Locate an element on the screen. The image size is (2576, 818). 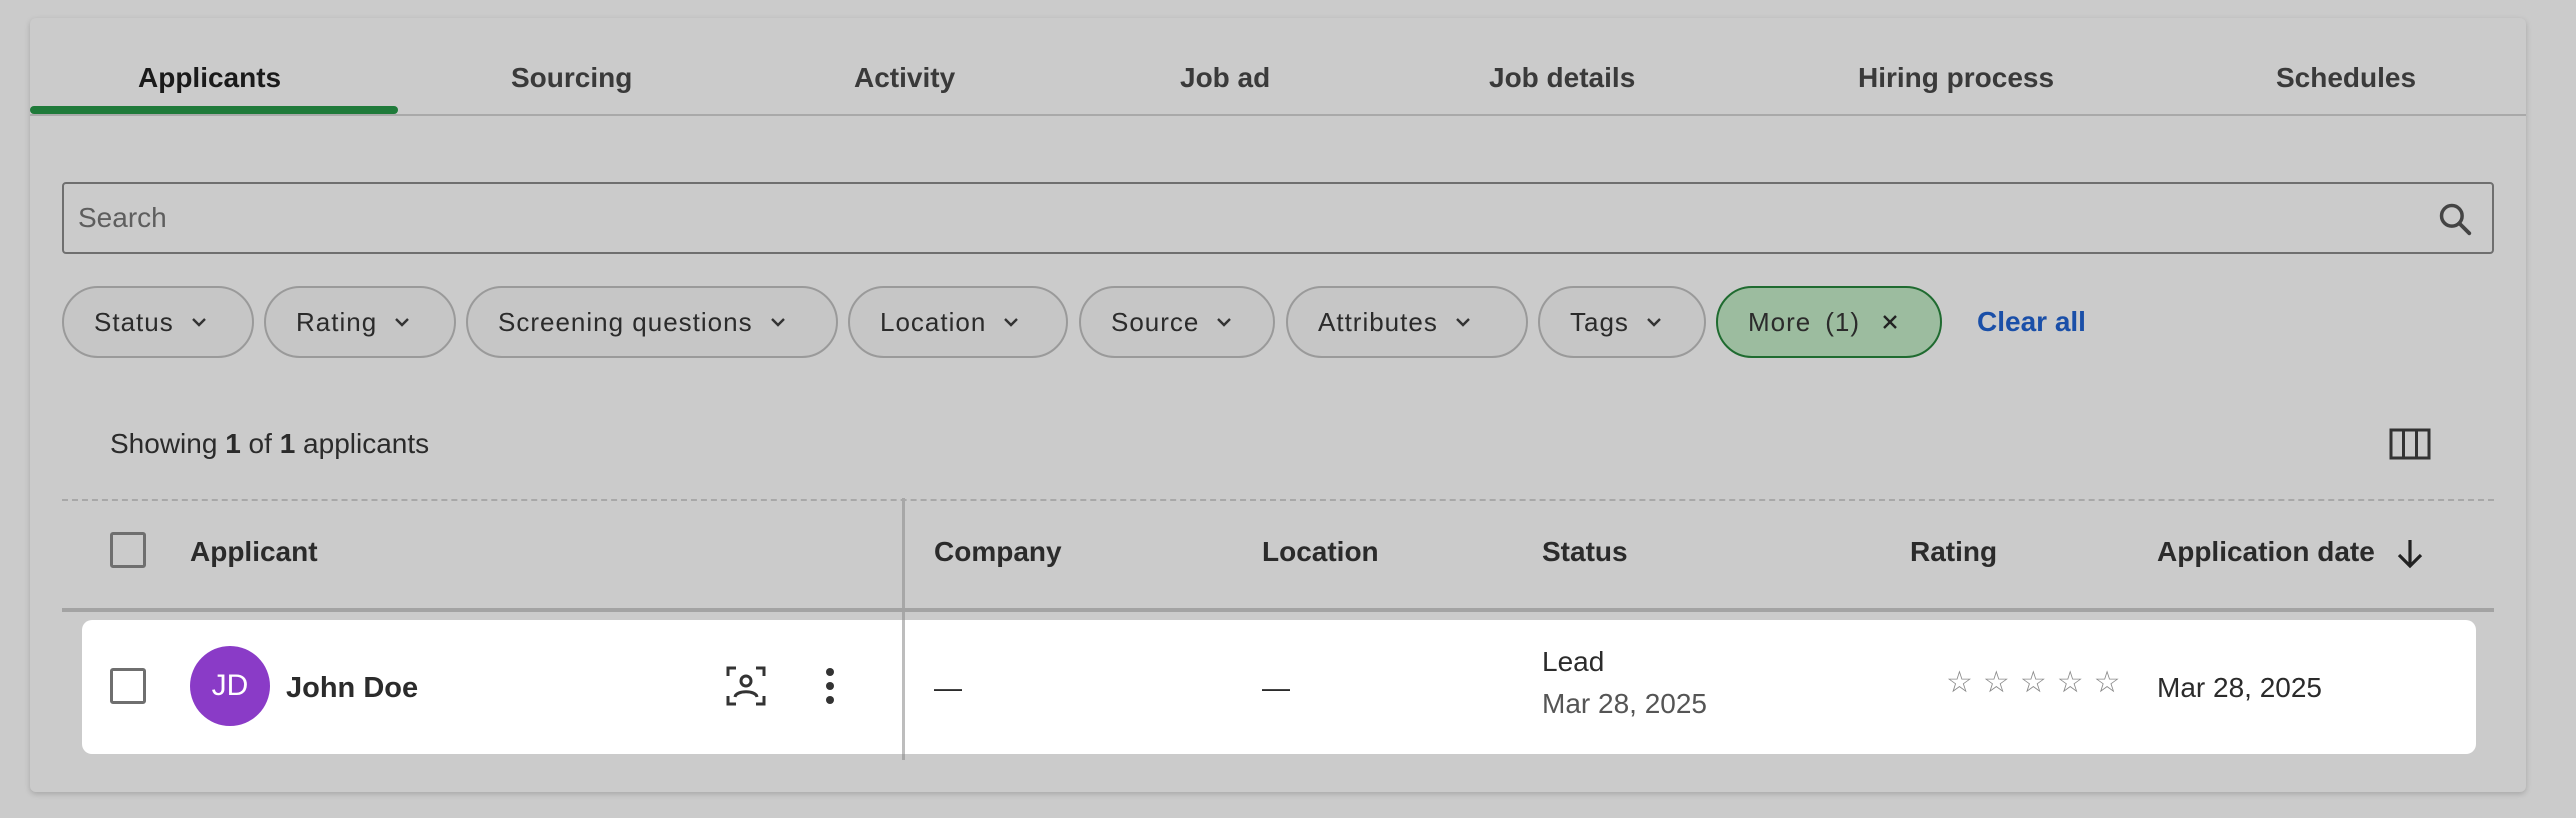
filter-count: (1) is located at coordinates (1843, 321).